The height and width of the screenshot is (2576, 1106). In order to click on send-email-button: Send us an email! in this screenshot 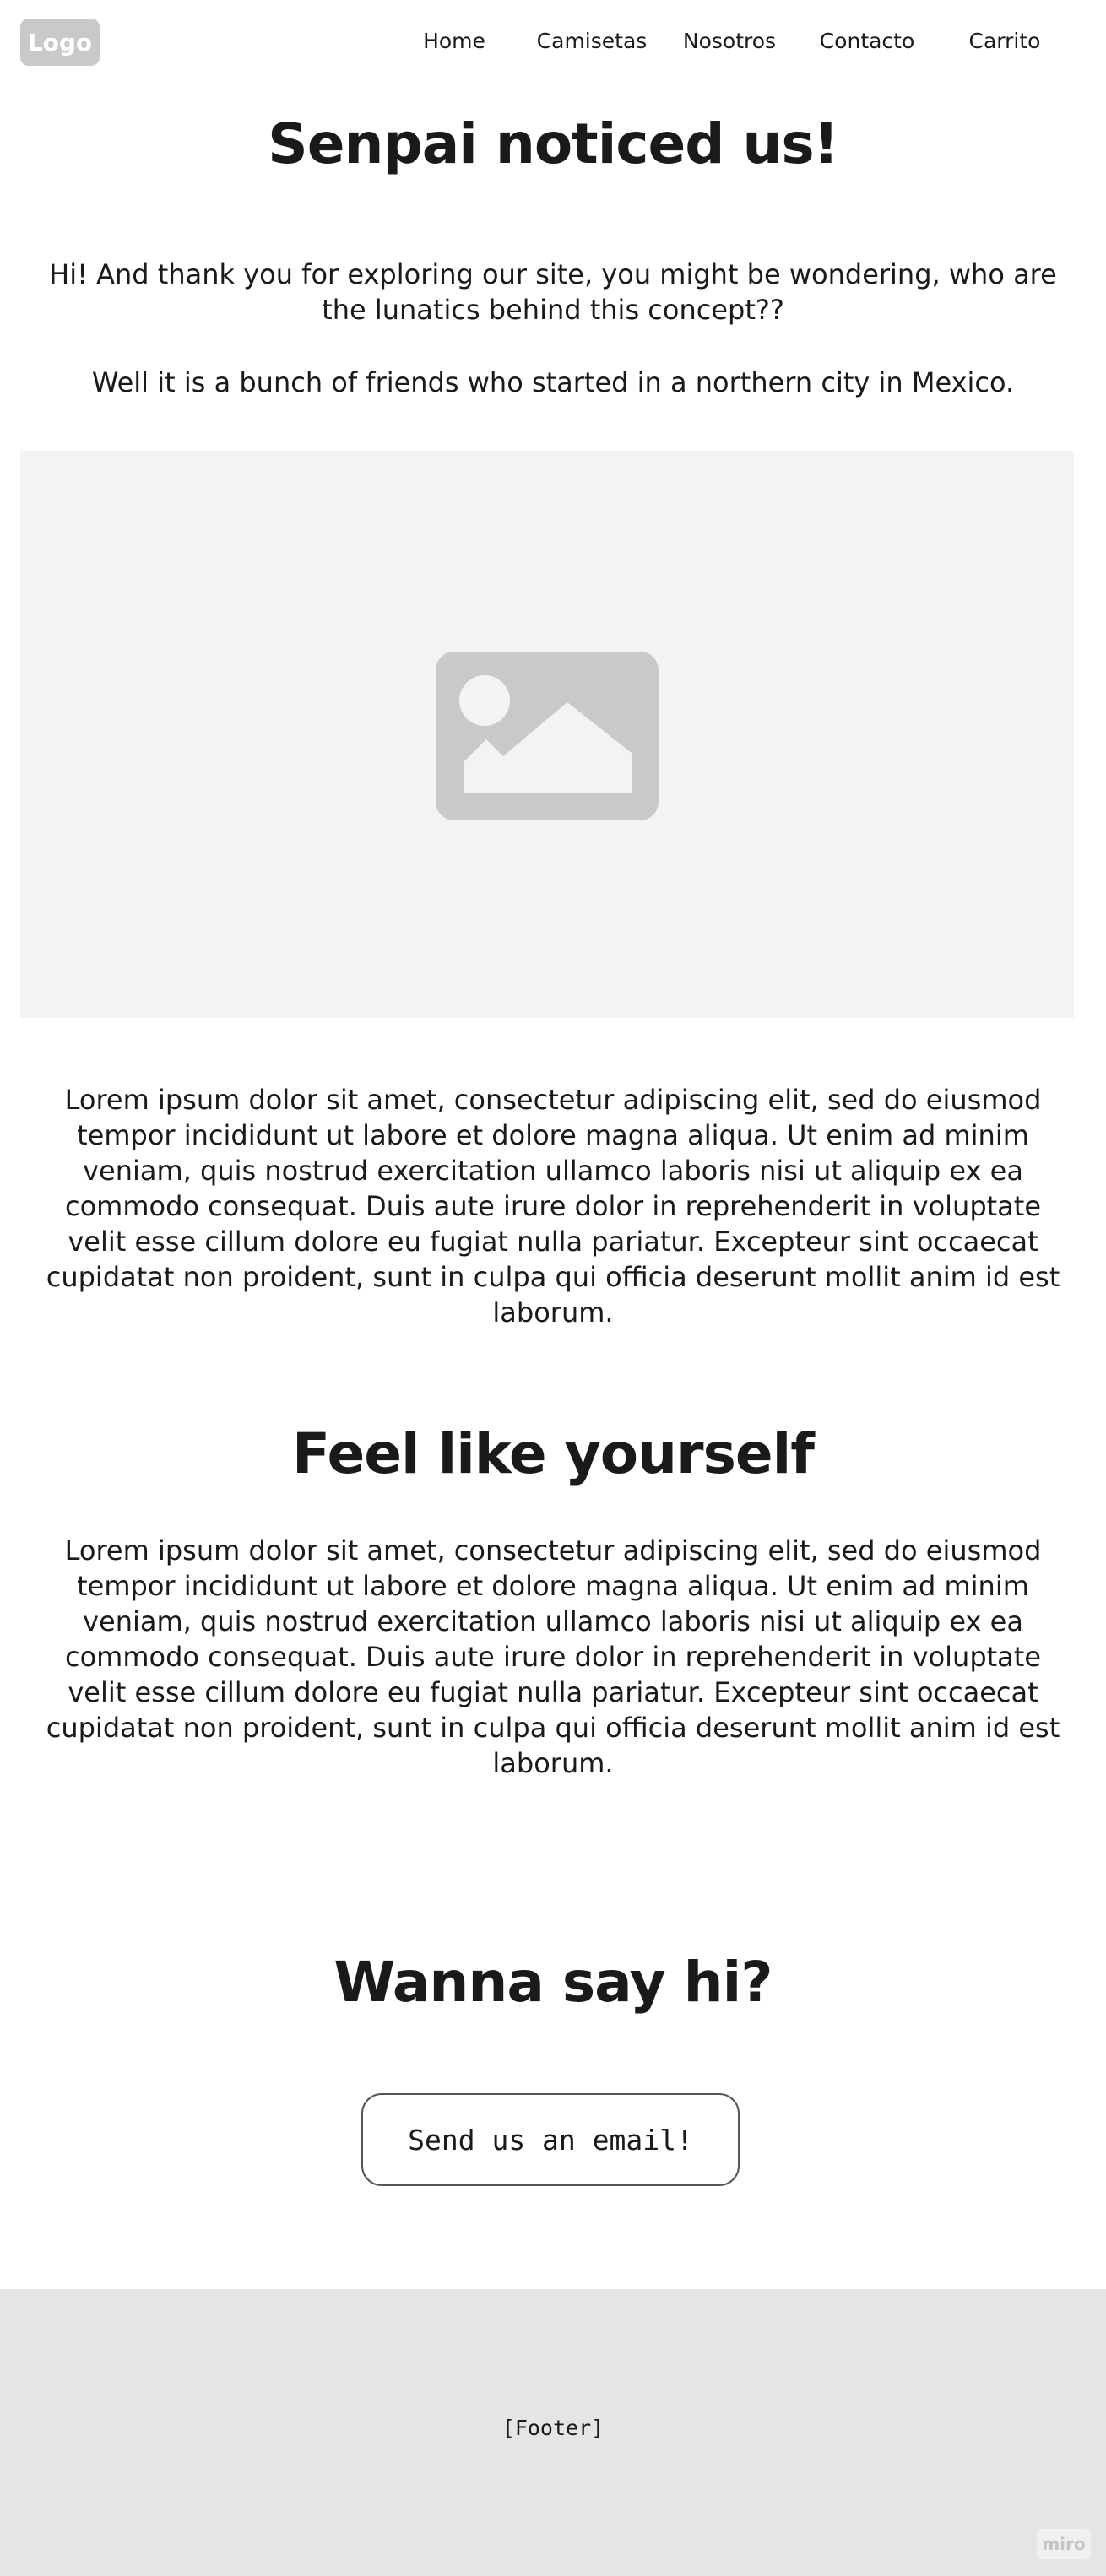, I will do `click(551, 2139)`.